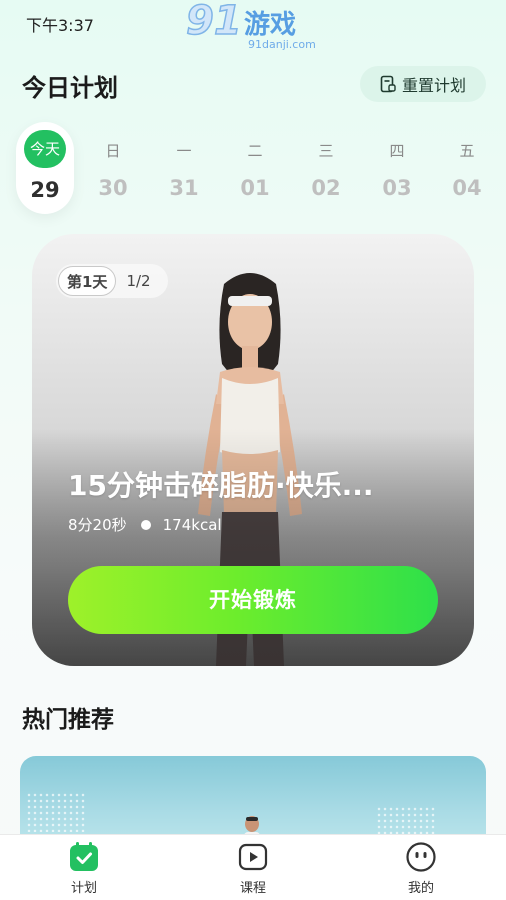 Image resolution: width=506 pixels, height=900 pixels. Describe the element at coordinates (326, 188) in the screenshot. I see `day-date: 02` at that location.